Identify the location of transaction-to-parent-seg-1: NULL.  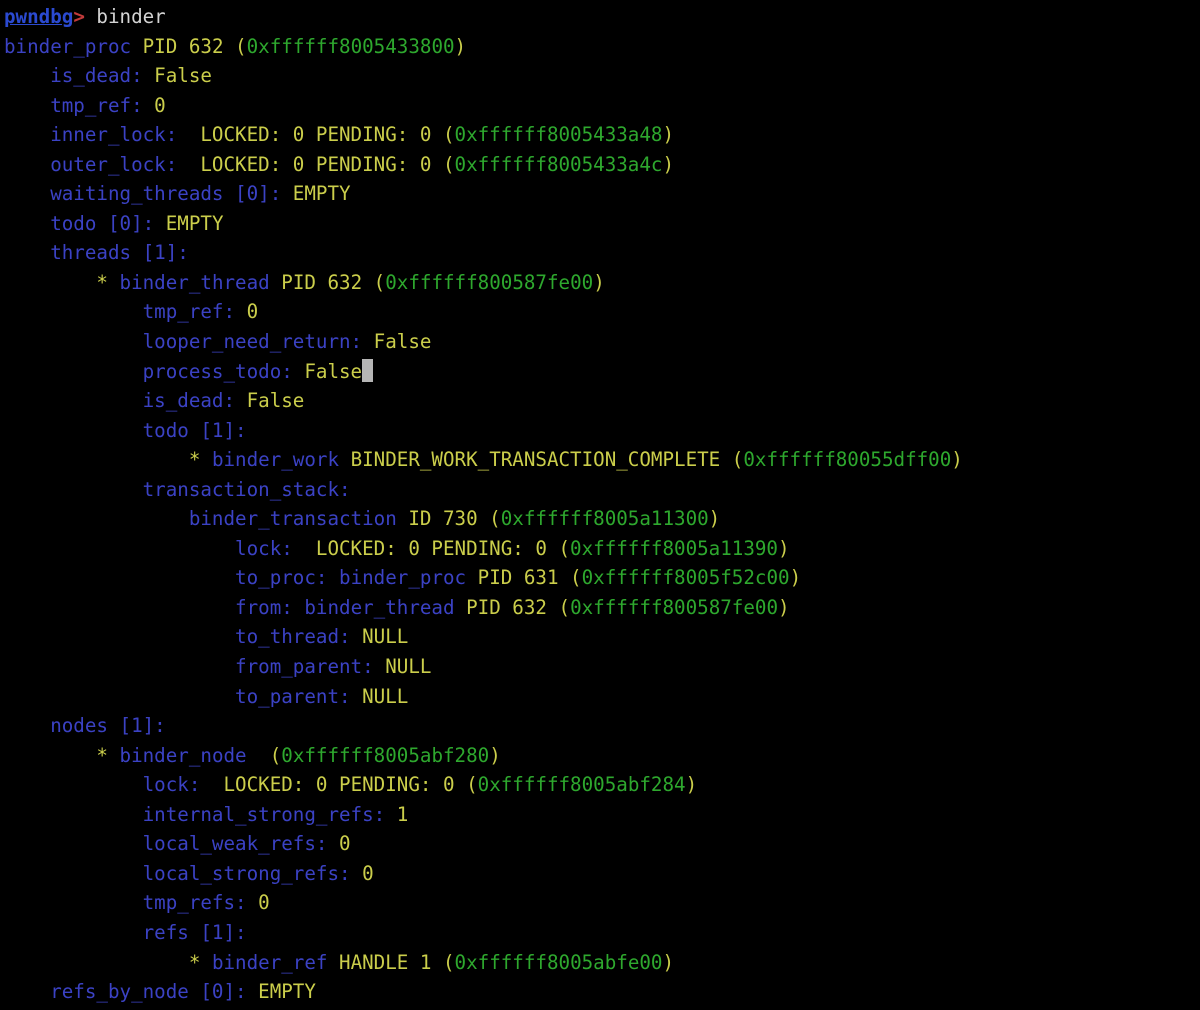
(379, 696).